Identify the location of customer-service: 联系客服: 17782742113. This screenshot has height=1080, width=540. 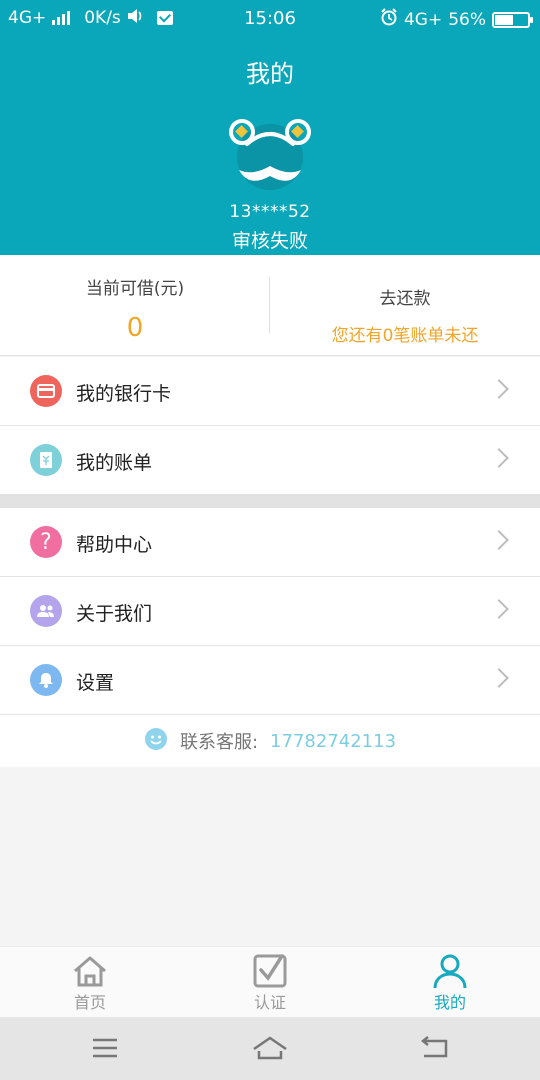
(270, 741).